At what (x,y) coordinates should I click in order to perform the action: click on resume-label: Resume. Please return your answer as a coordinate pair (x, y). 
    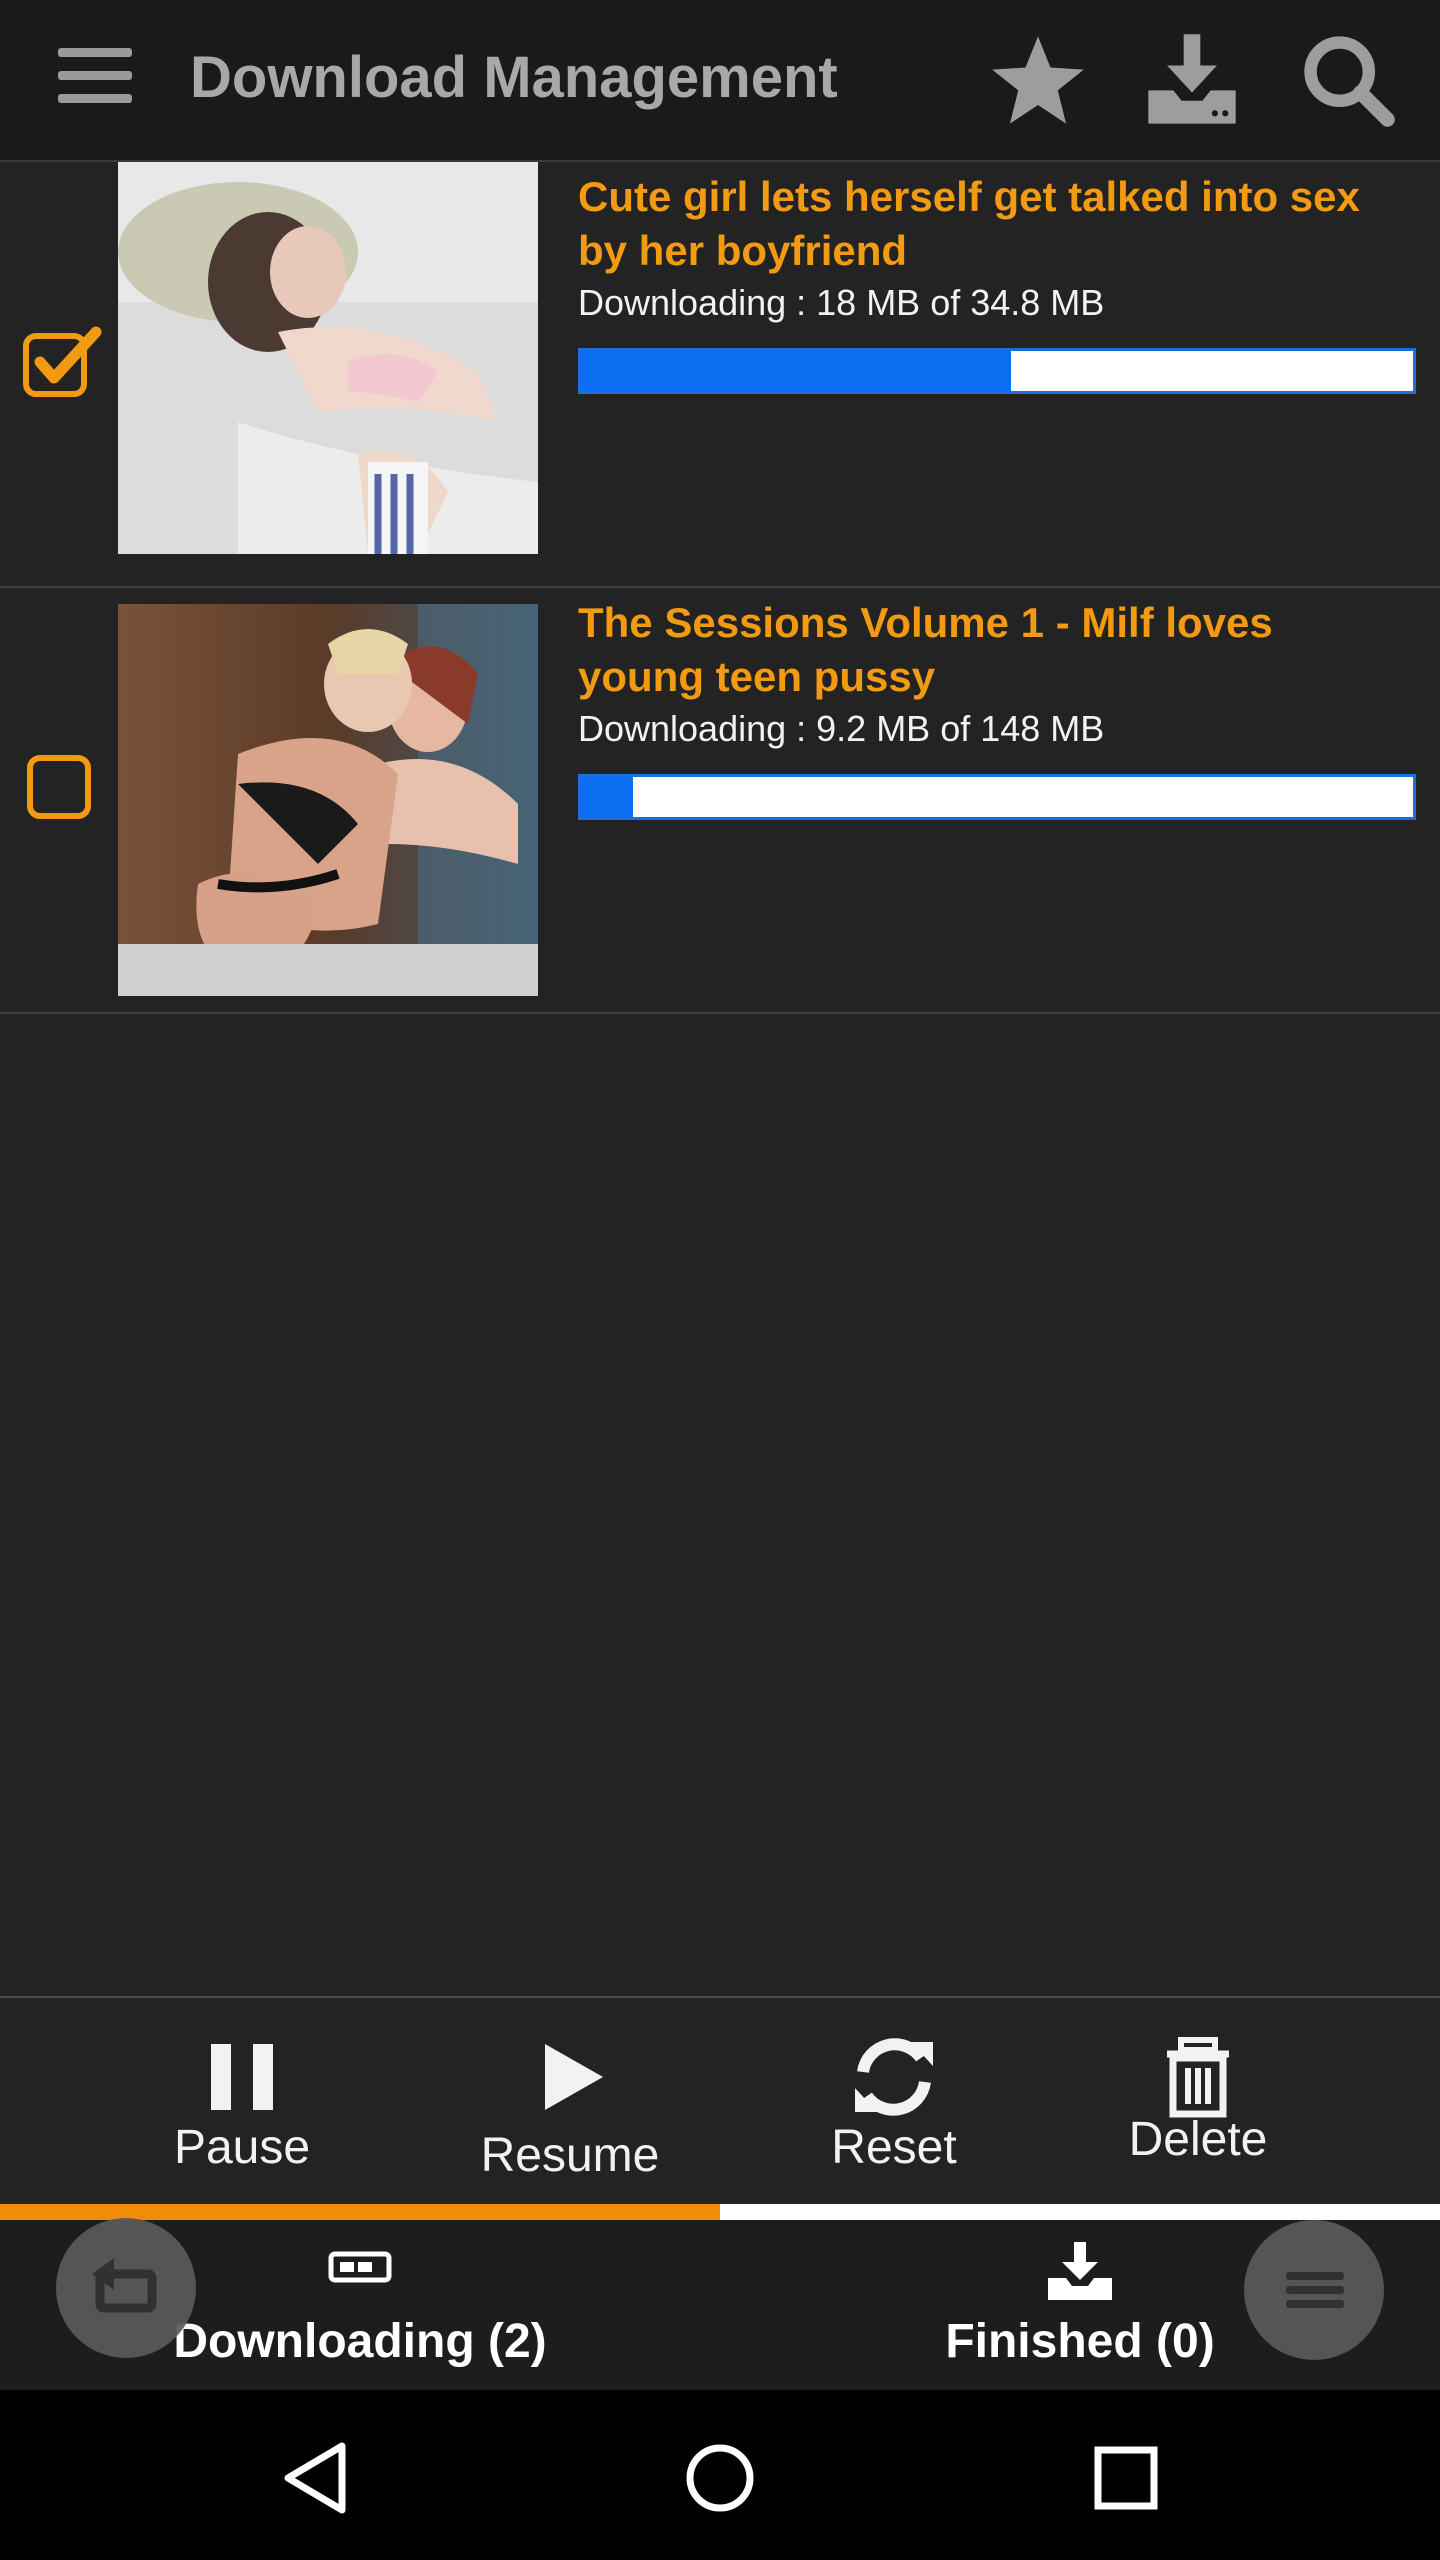
    Looking at the image, I should click on (570, 2155).